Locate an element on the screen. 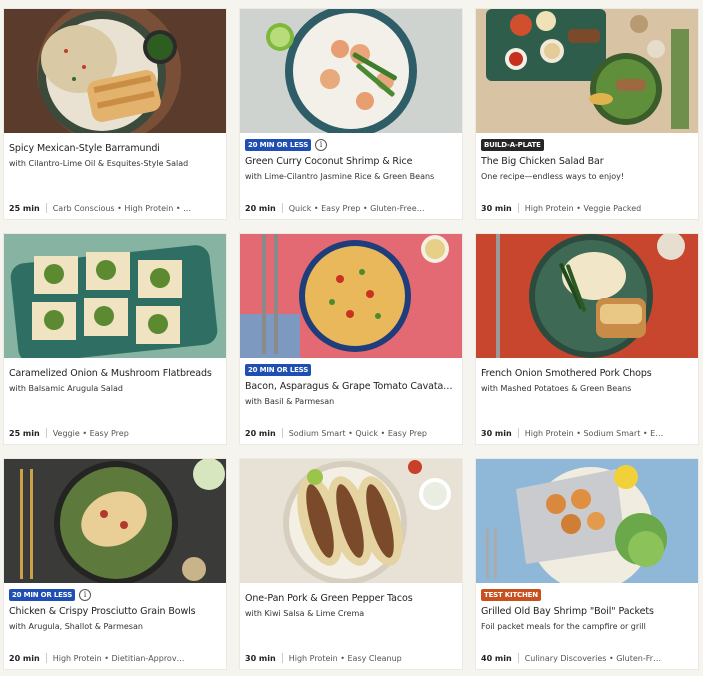 The image size is (703, 676). test-kitchen-badge: TEST KITCHEN is located at coordinates (511, 595).